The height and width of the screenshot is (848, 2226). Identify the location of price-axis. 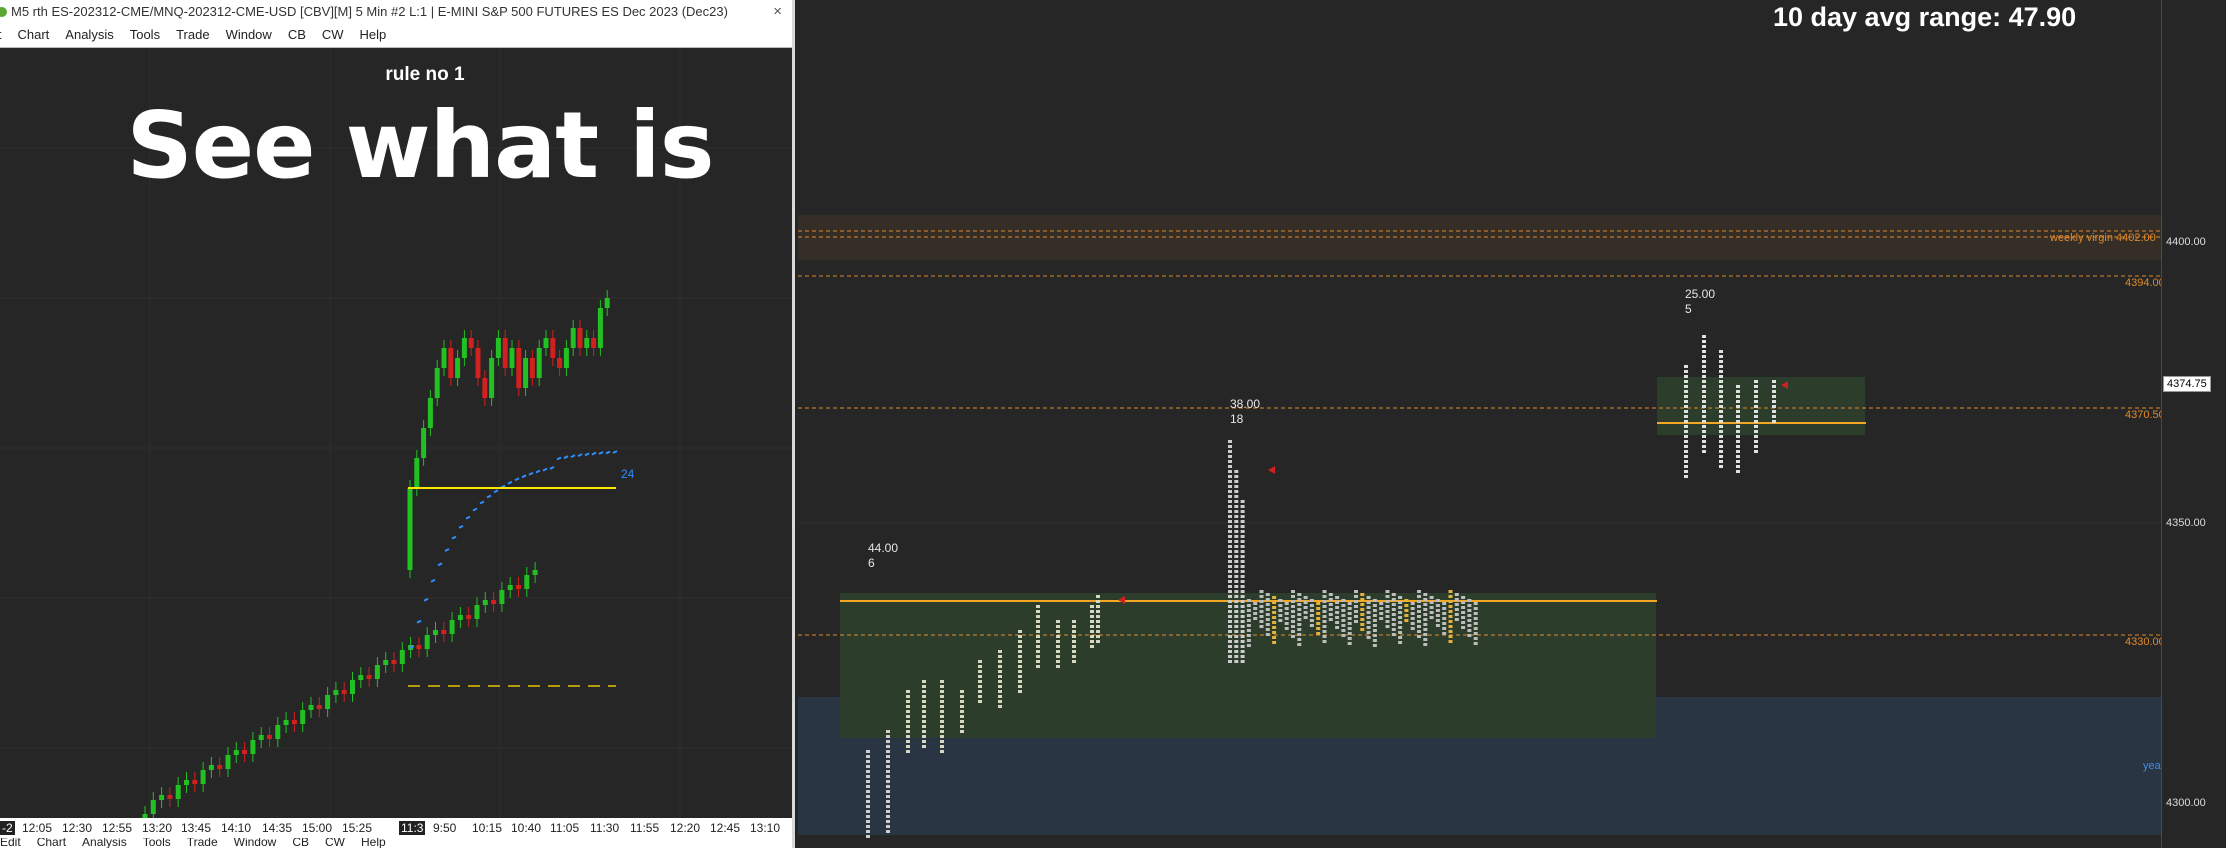
(2193, 424).